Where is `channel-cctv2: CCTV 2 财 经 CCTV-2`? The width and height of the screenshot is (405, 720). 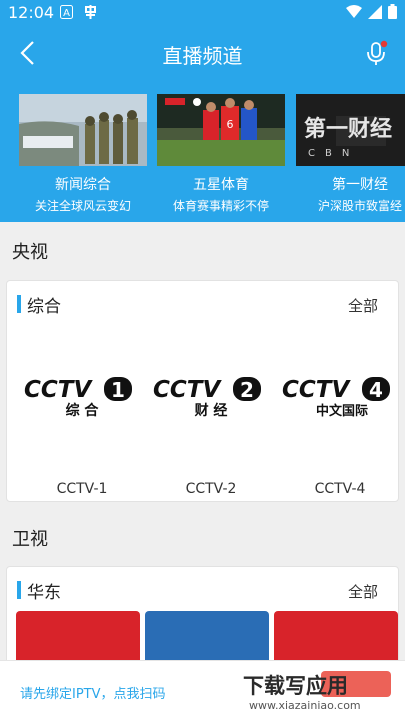
channel-cctv2: CCTV 2 财 经 CCTV-2 is located at coordinates (211, 434).